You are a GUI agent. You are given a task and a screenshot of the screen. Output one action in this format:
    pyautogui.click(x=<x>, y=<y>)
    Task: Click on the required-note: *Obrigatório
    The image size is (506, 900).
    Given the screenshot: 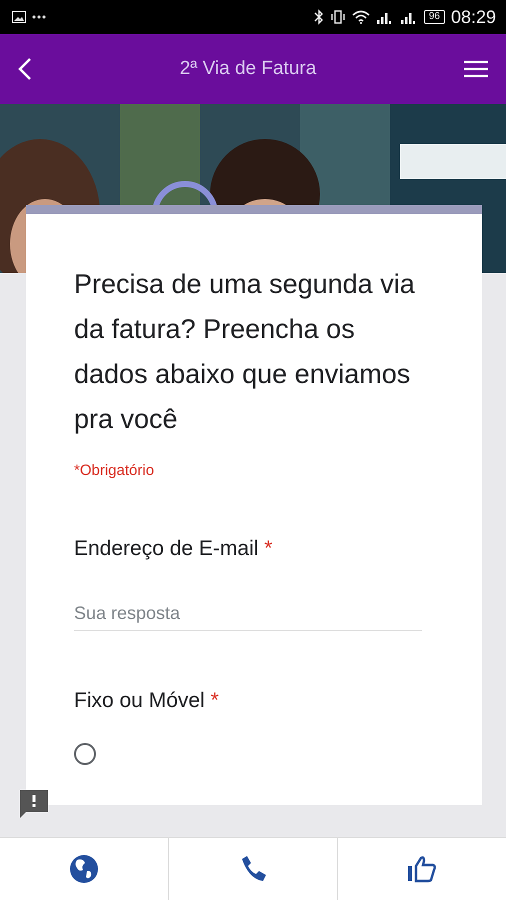 What is the action you would take?
    pyautogui.click(x=115, y=470)
    